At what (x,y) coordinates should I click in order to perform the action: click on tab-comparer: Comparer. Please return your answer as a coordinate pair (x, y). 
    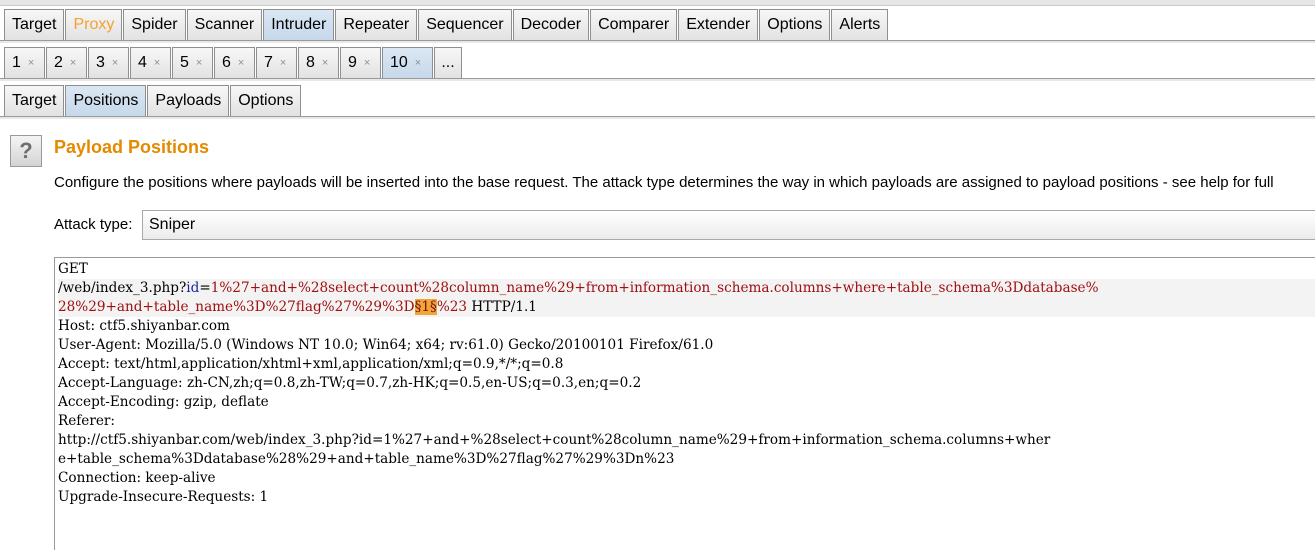
    Looking at the image, I should click on (634, 24).